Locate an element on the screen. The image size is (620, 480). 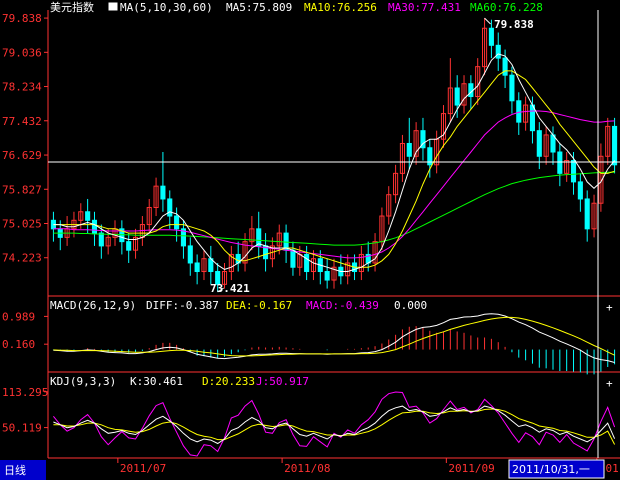
month-tick-label: 2011/07 is located at coordinates (143, 468).